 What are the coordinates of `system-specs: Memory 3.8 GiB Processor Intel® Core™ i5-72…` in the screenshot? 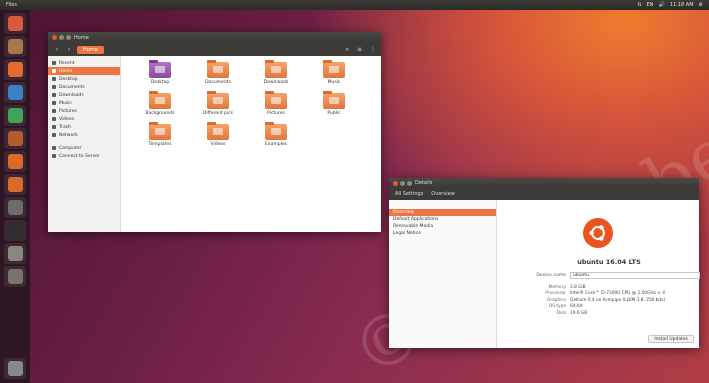 It's located at (592, 300).